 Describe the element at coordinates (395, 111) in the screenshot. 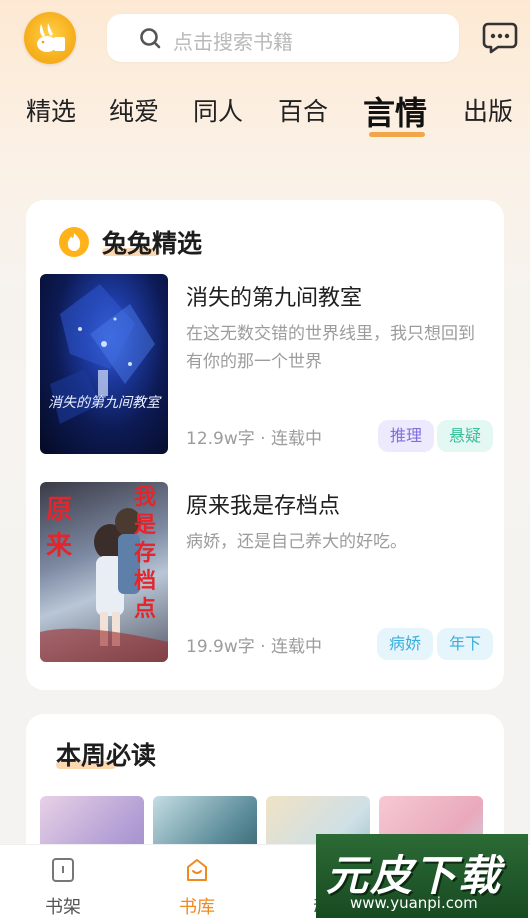

I see `tab-yanqing: 言情` at that location.